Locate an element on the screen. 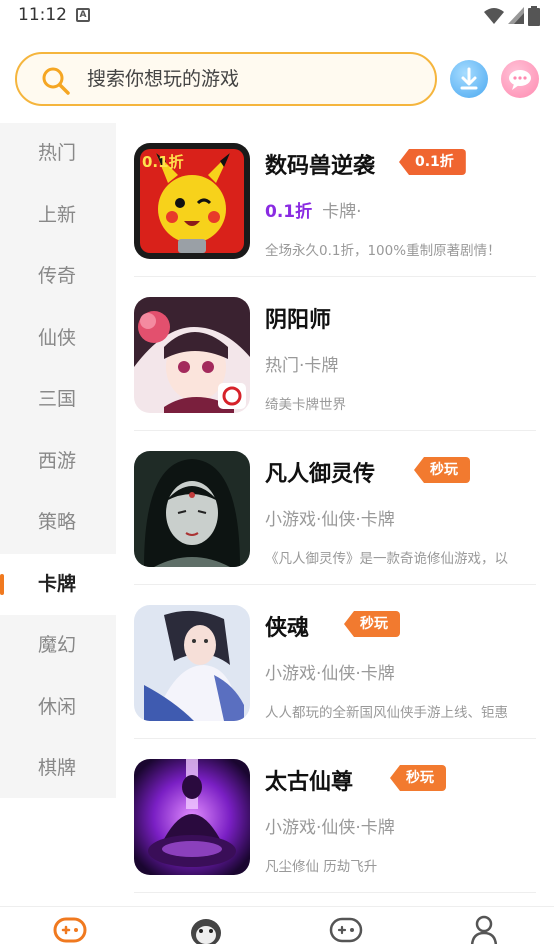  game-row: 侠魂 秒玩 小游戏·仙侠·卡牌 人人都玩的全新国风仙侠手游上线、钜惠 is located at coordinates (335, 662).